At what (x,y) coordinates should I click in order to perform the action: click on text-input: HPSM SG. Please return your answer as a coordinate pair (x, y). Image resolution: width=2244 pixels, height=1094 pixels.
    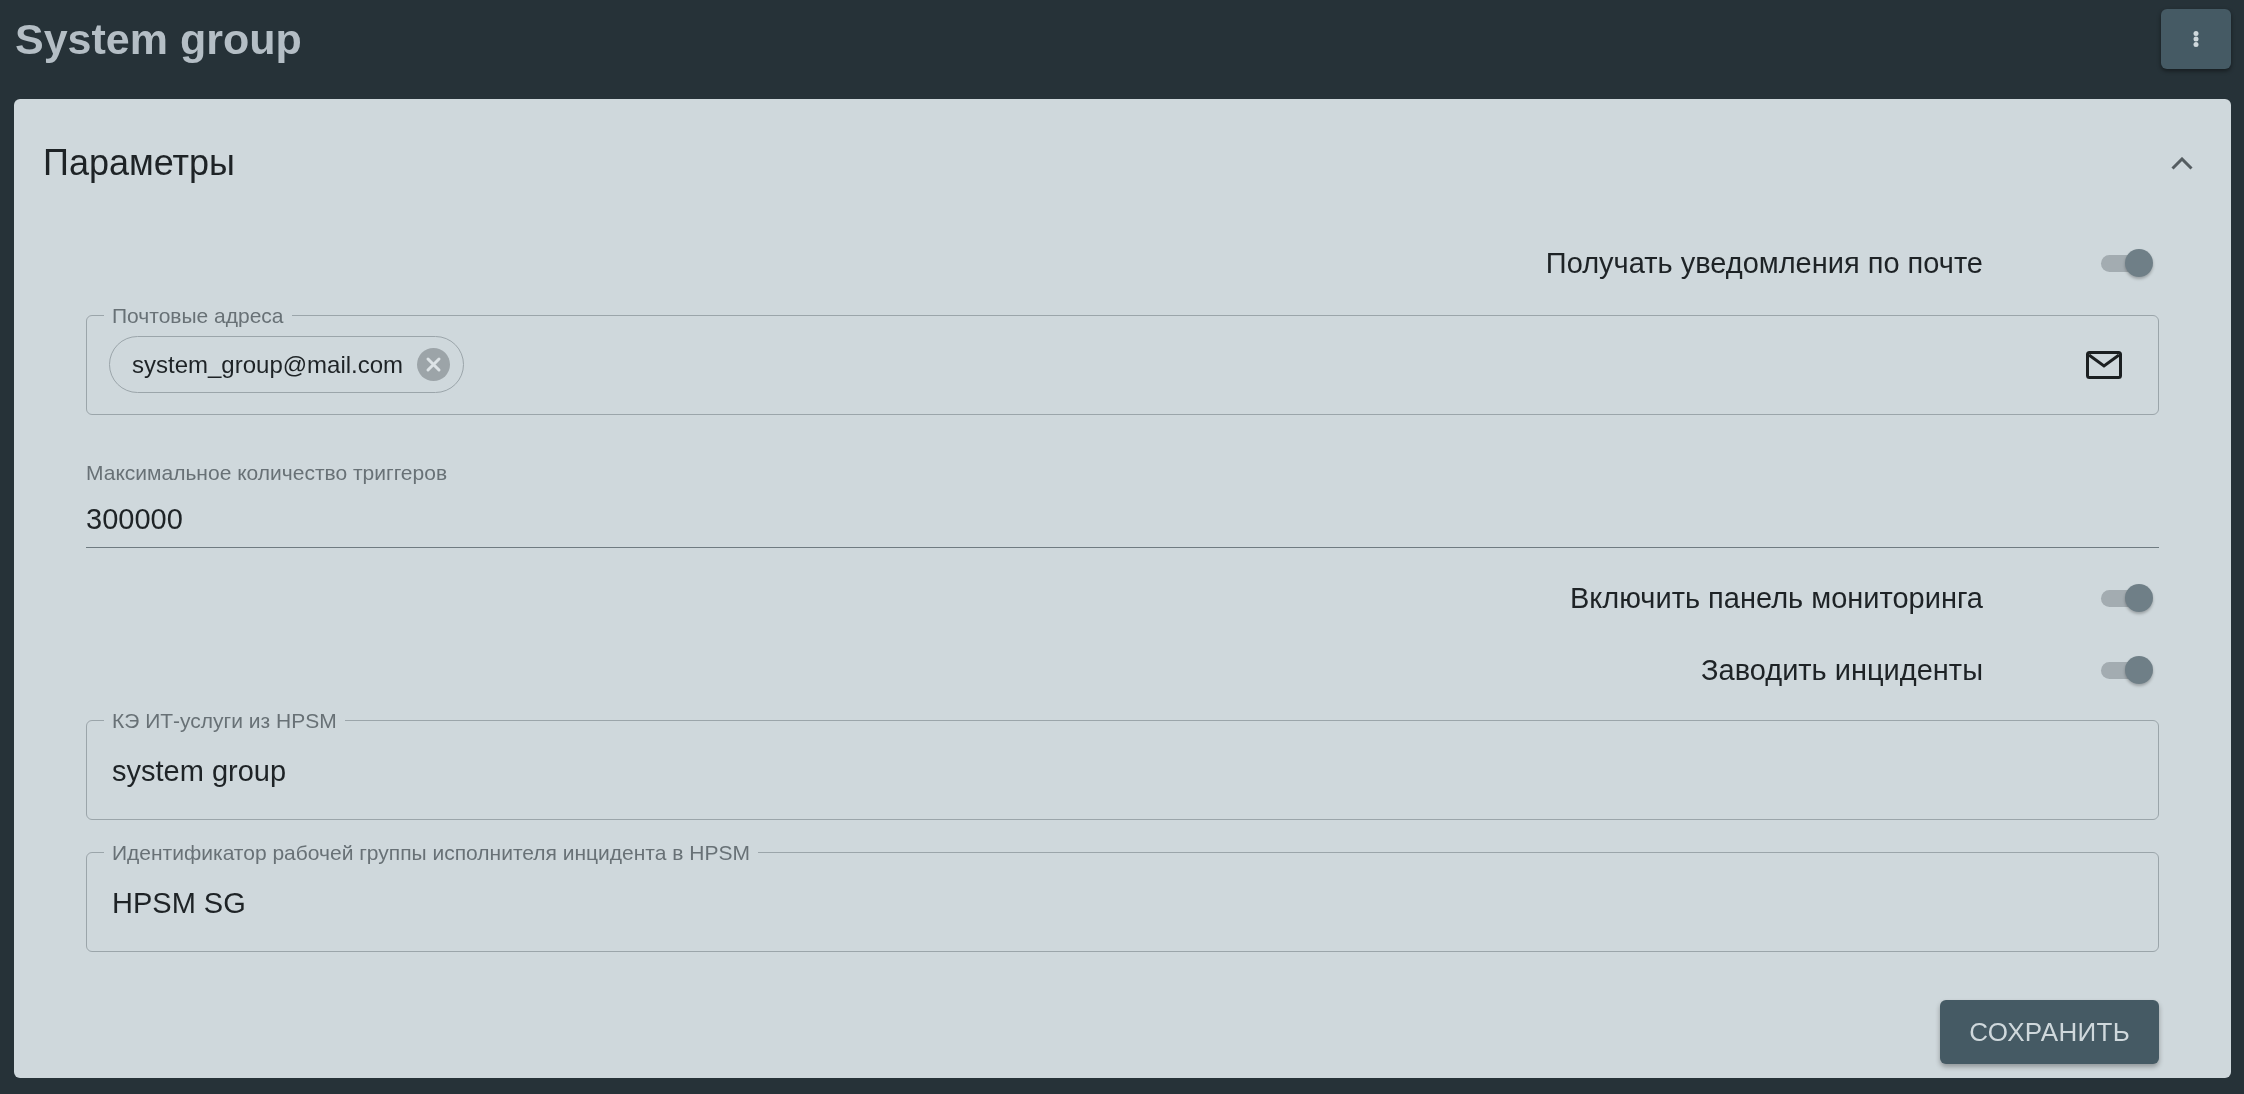
    Looking at the image, I should click on (1115, 904).